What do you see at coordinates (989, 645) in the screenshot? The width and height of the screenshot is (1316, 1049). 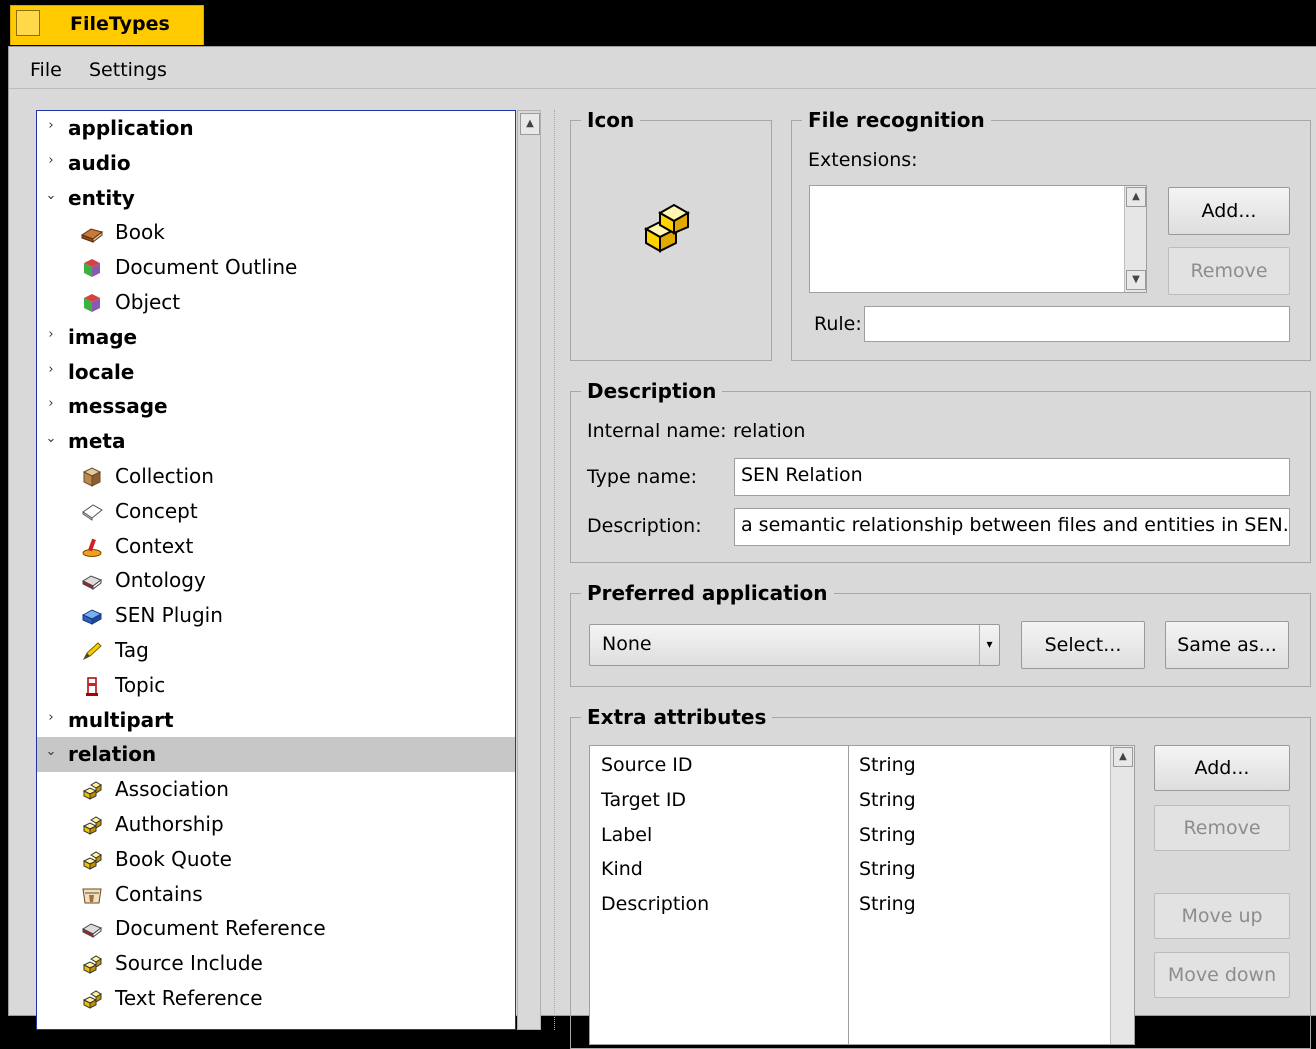 I see `dropdown-arrow-icon: ▾` at bounding box center [989, 645].